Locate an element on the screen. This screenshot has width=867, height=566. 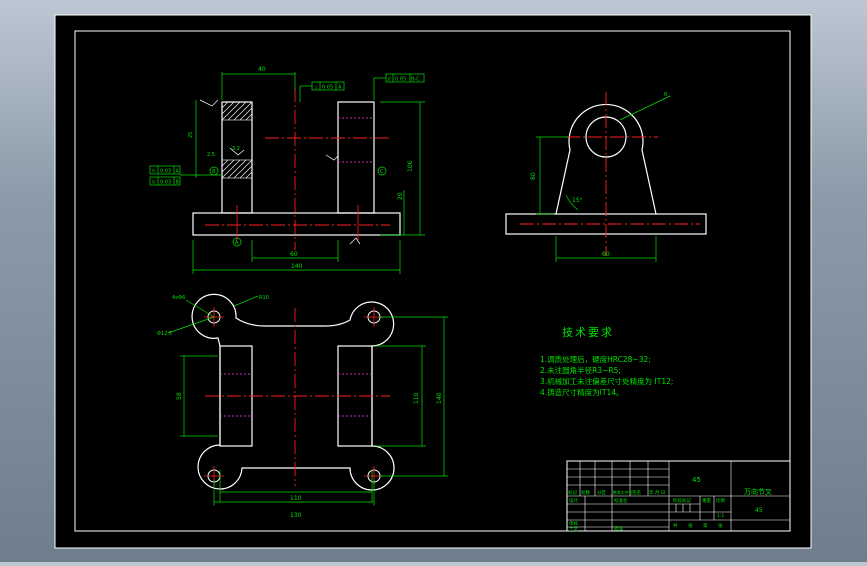
title-approve-label: 批准 is located at coordinates (618, 528).